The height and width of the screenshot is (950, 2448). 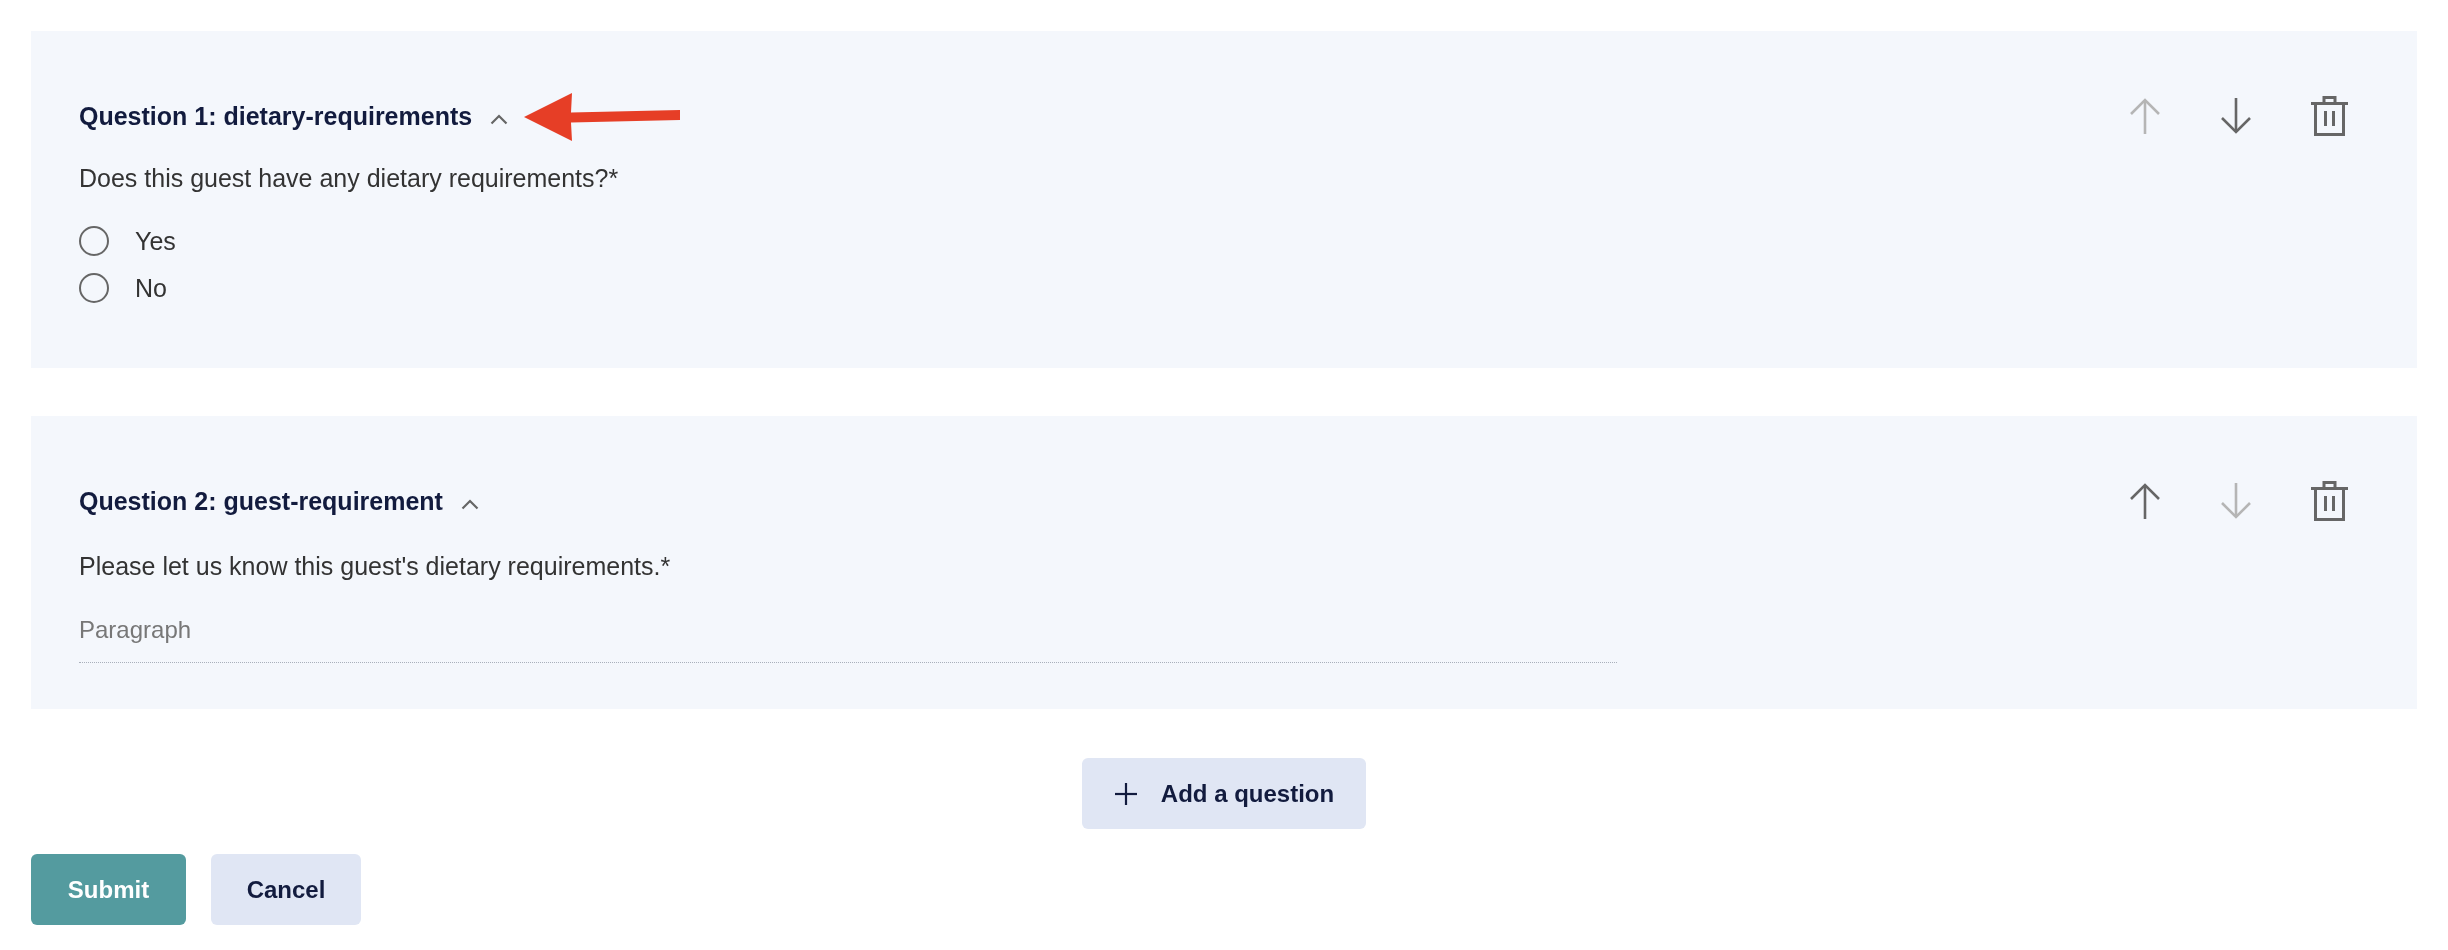 I want to click on question-title: Question 1: dietary-requirements, so click(x=276, y=116).